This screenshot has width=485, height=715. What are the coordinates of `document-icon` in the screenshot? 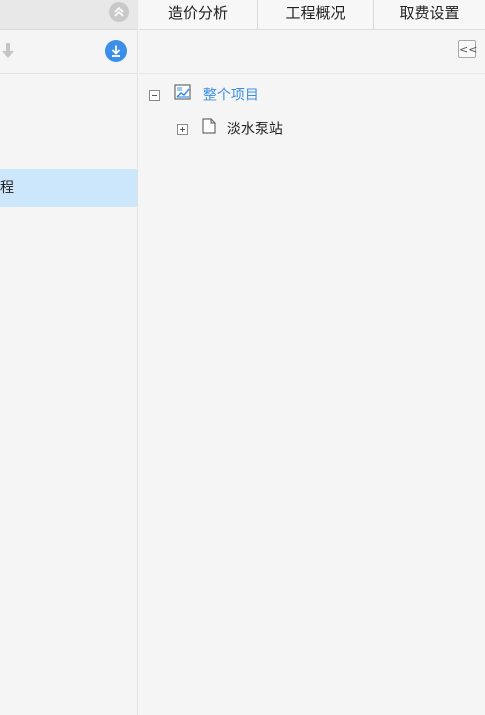 It's located at (209, 129).